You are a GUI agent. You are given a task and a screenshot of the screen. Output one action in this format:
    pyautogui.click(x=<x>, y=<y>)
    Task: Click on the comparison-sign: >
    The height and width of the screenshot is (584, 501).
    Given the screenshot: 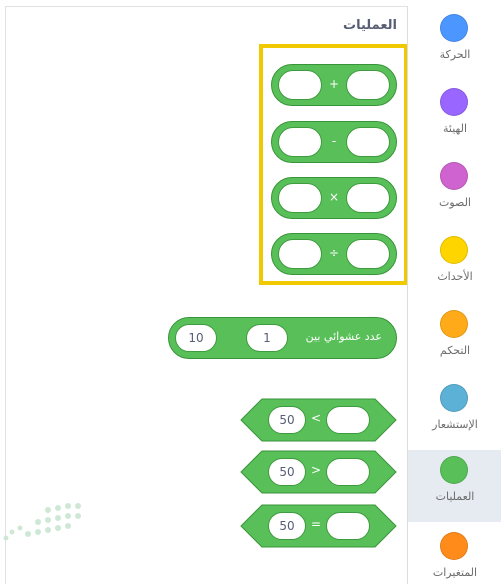 What is the action you would take?
    pyautogui.click(x=316, y=470)
    